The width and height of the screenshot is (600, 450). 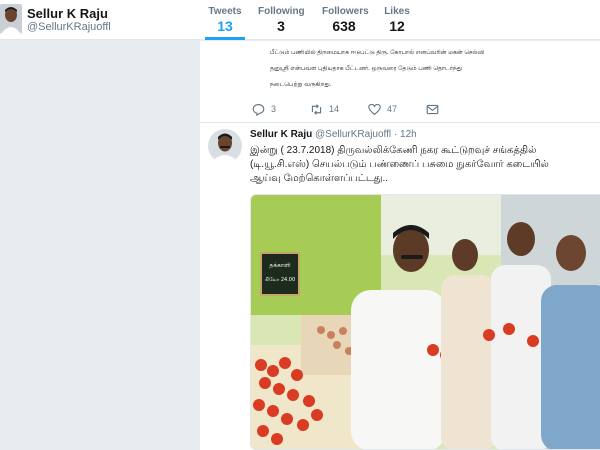 What do you see at coordinates (281, 26) in the screenshot?
I see `stat-value: 3` at bounding box center [281, 26].